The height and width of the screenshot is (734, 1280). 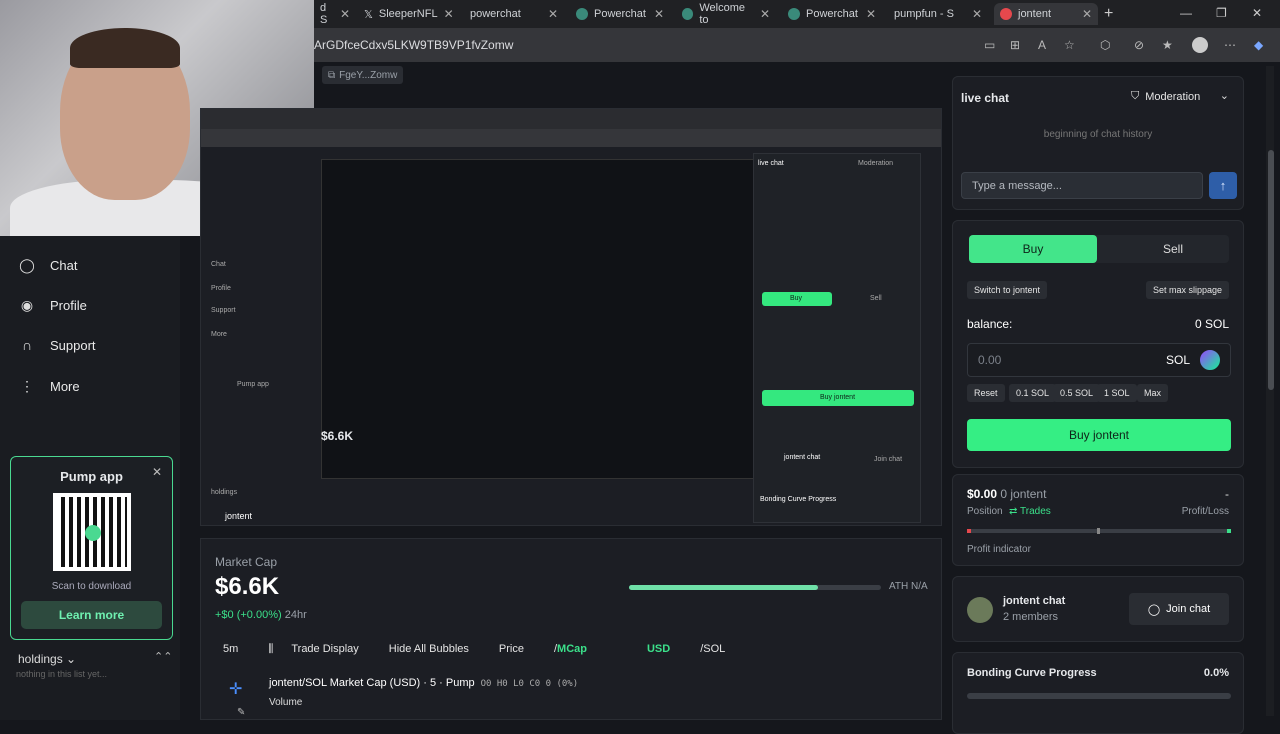 I want to click on tab-label: jontent, so click(x=1035, y=14).